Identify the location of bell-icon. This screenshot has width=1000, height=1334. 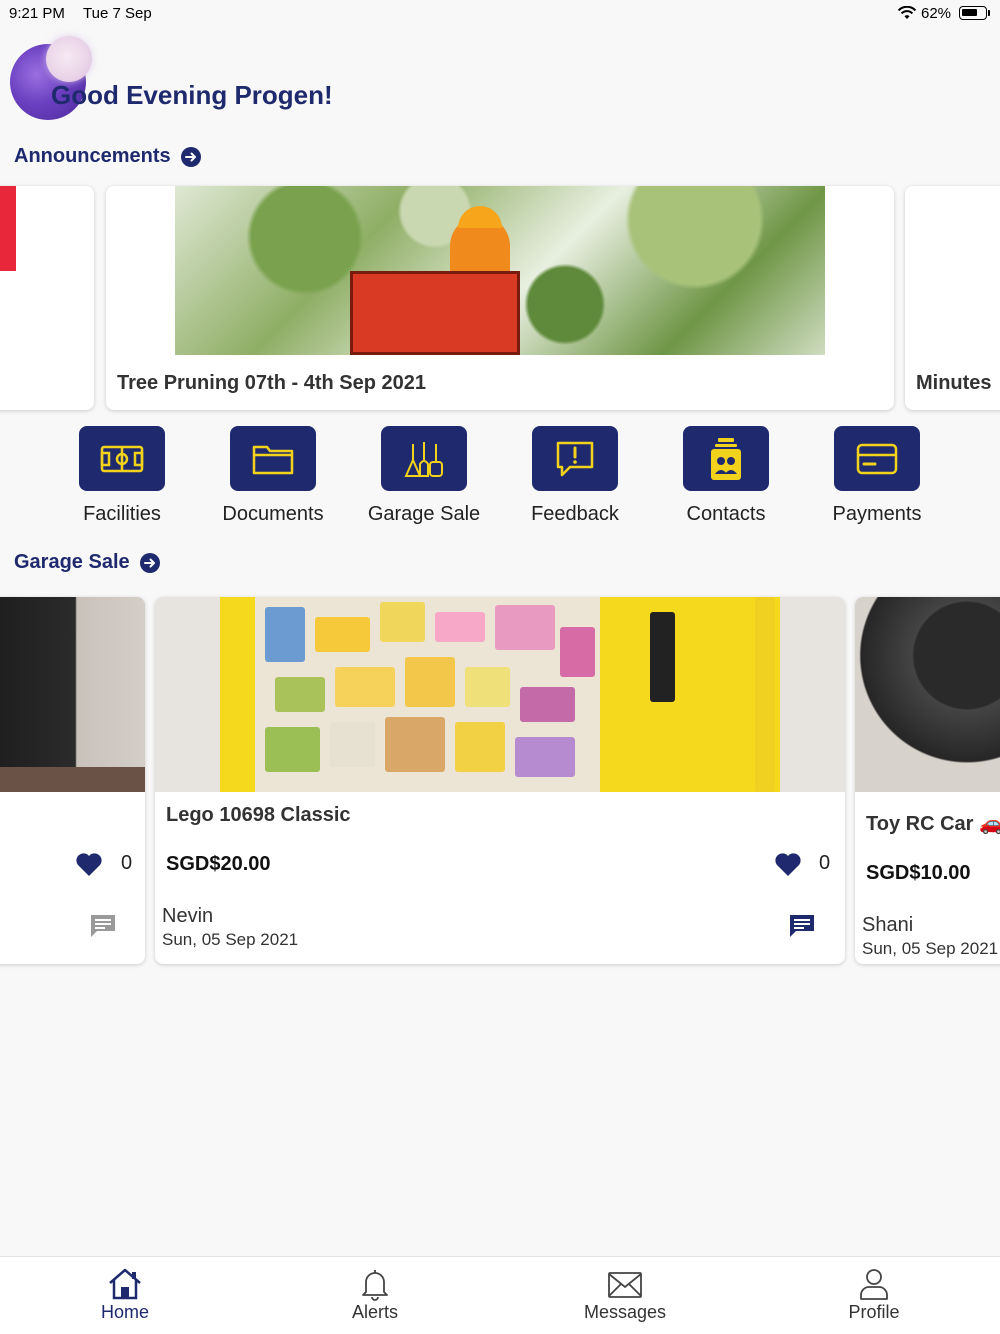
(375, 1285).